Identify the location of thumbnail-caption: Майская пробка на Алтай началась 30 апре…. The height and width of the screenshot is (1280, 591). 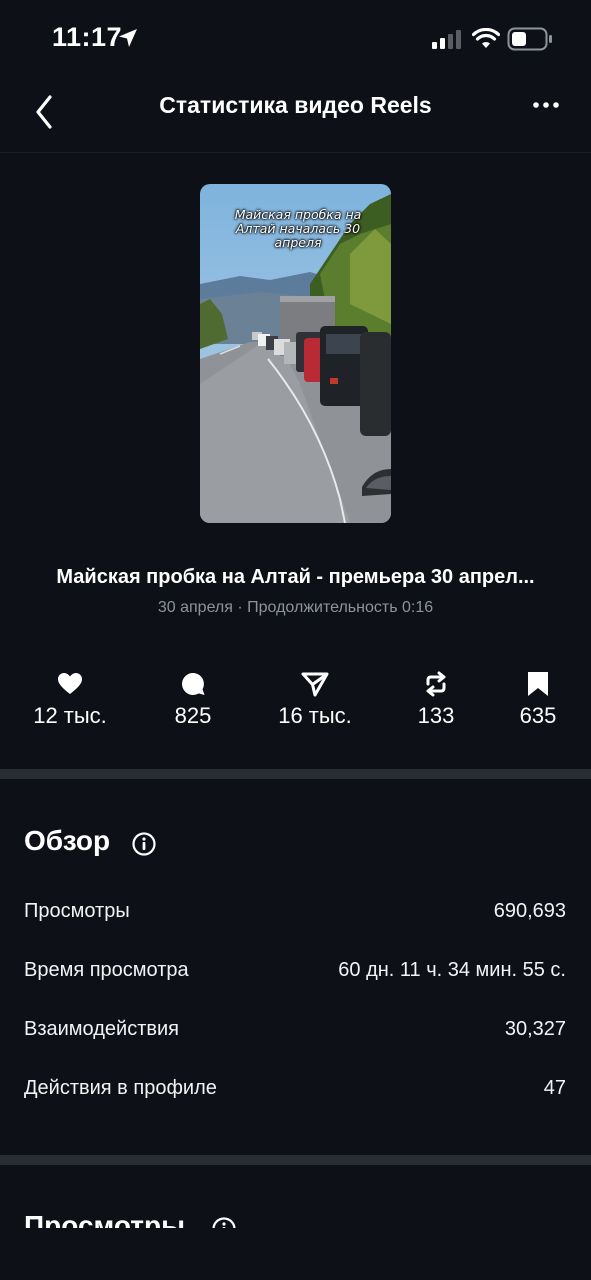
(298, 228).